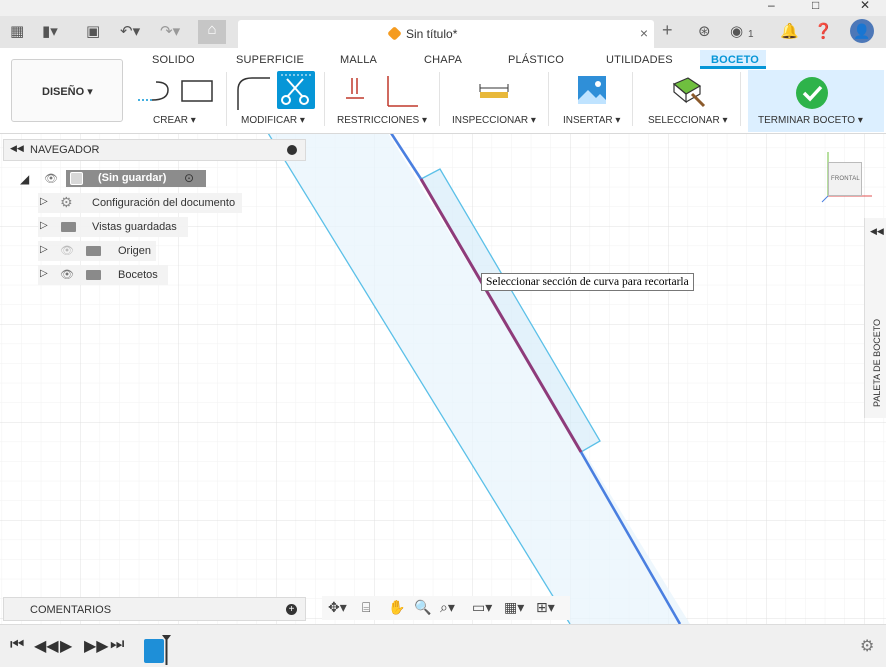 Image resolution: width=886 pixels, height=667 pixels. I want to click on create-line-arc-icon, so click(176, 93).